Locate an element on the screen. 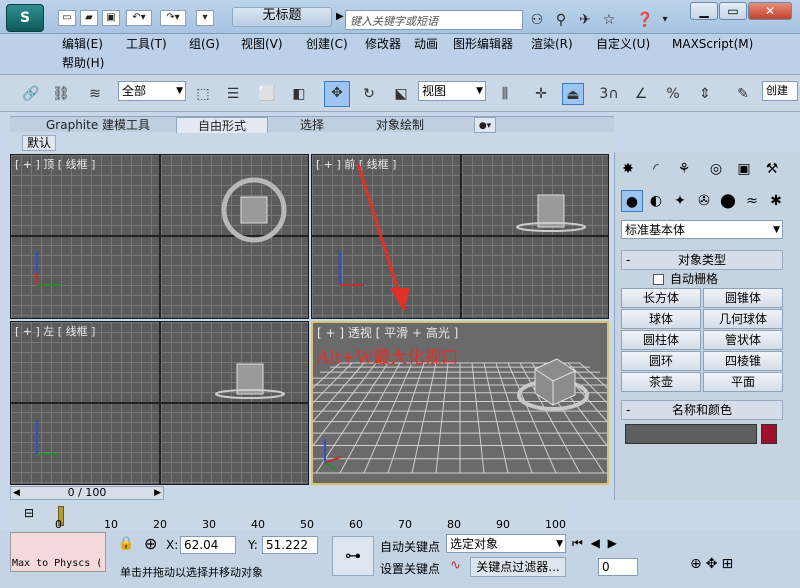 The image size is (800, 588). cylinder-button: 圆柱体 is located at coordinates (661, 340).